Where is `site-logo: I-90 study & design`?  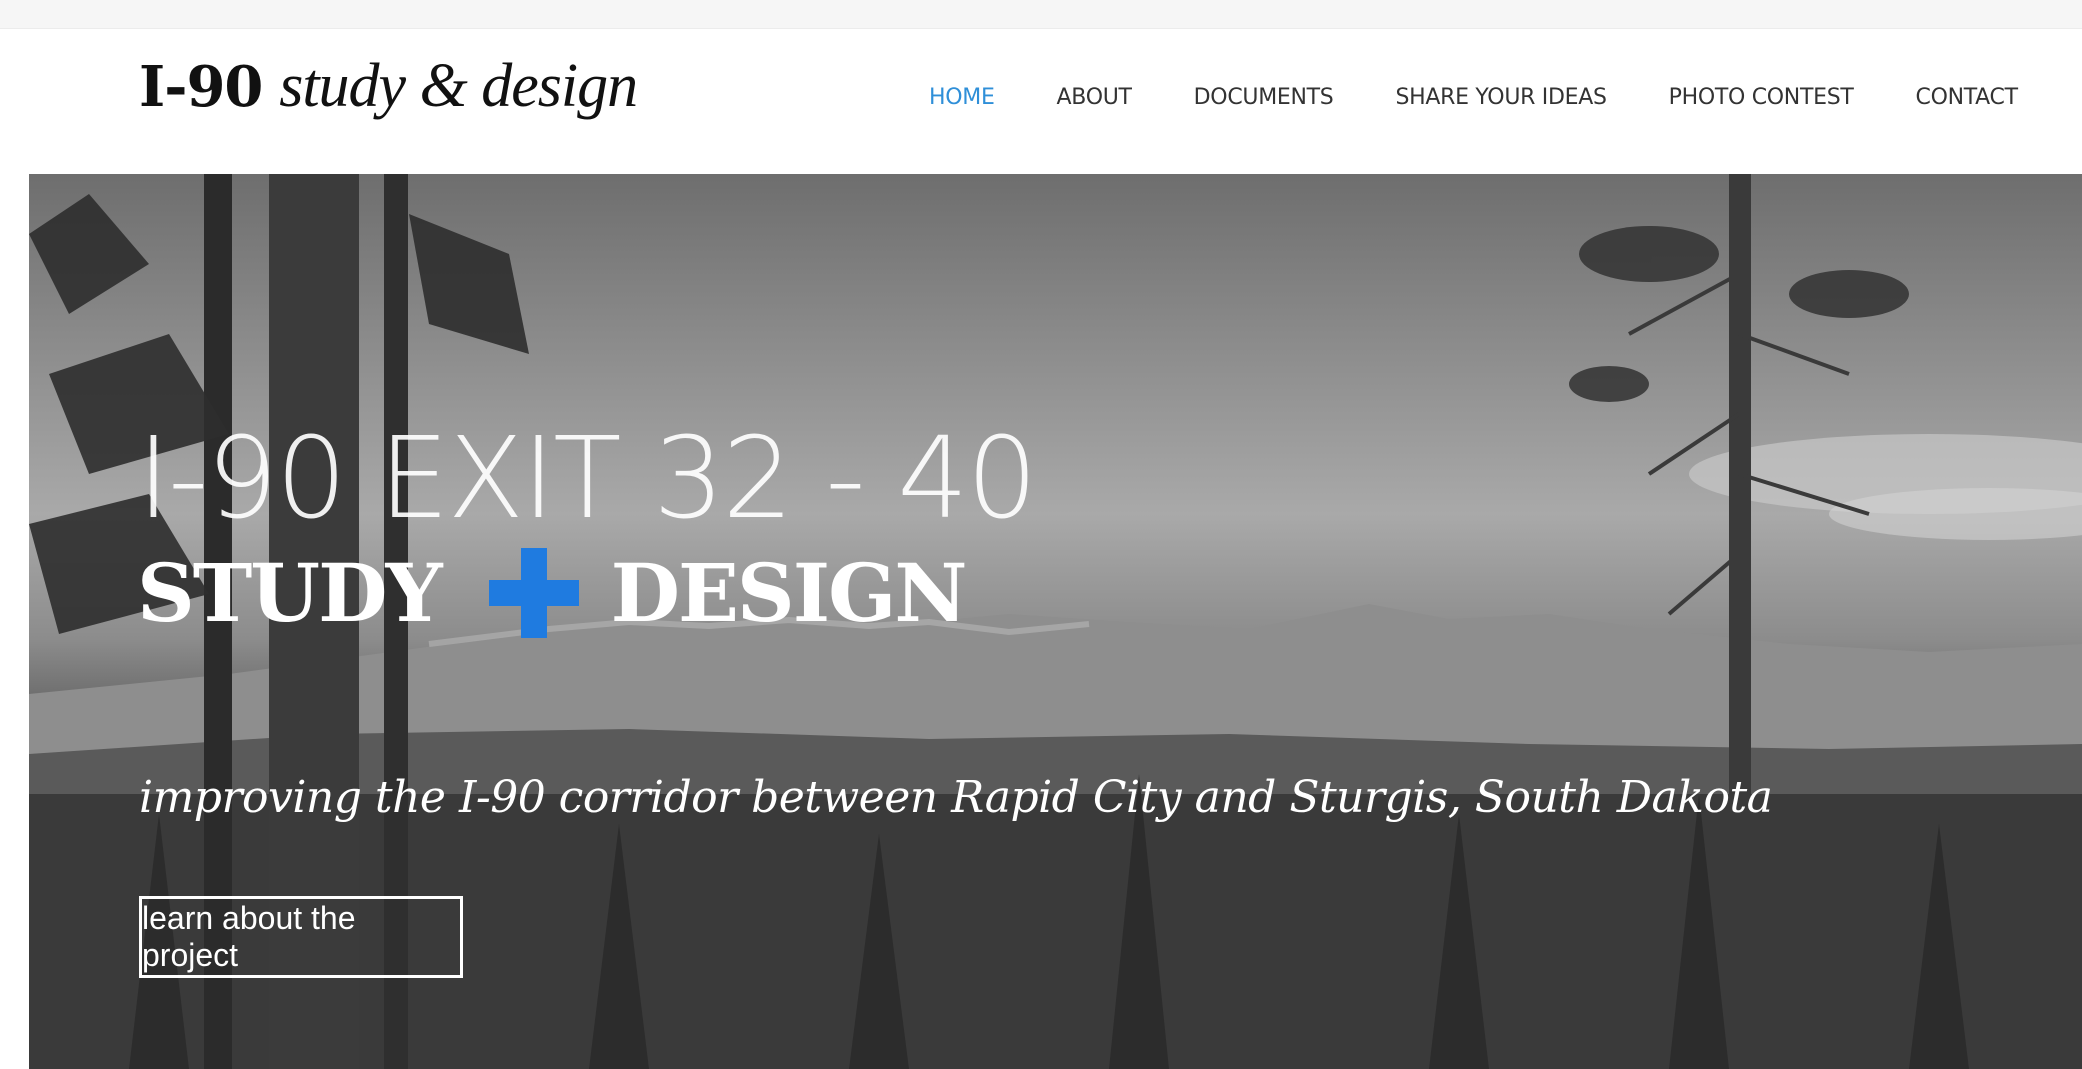 site-logo: I-90 study & design is located at coordinates (388, 86).